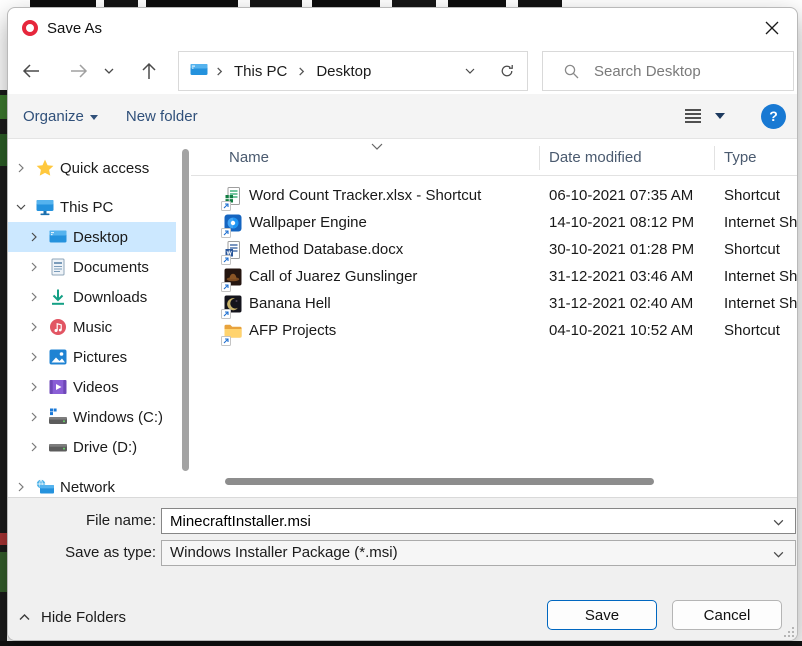 This screenshot has height=646, width=802. What do you see at coordinates (377, 147) in the screenshot?
I see `sort-direction-icon` at bounding box center [377, 147].